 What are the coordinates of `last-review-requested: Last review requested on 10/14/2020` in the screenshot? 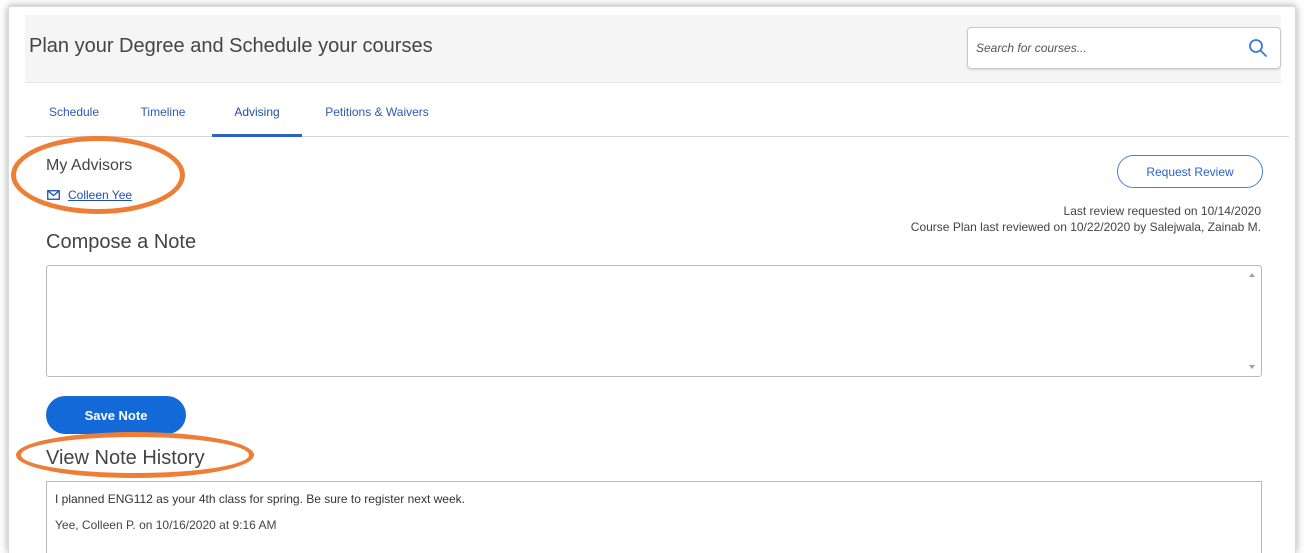 It's located at (1162, 211).